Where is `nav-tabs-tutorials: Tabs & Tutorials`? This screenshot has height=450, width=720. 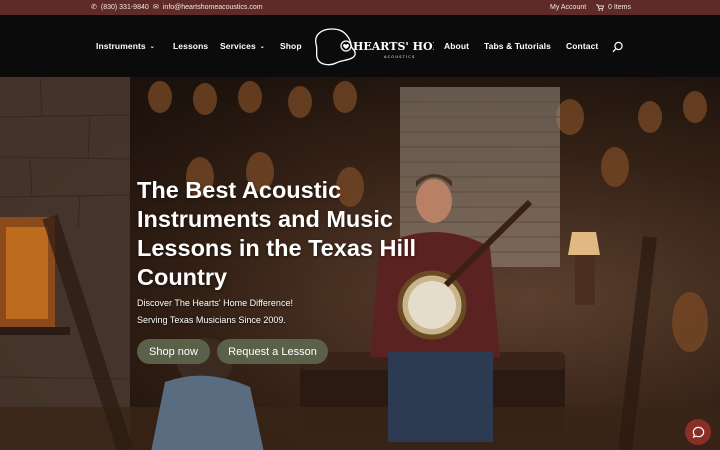
nav-tabs-tutorials: Tabs & Tutorials is located at coordinates (517, 46).